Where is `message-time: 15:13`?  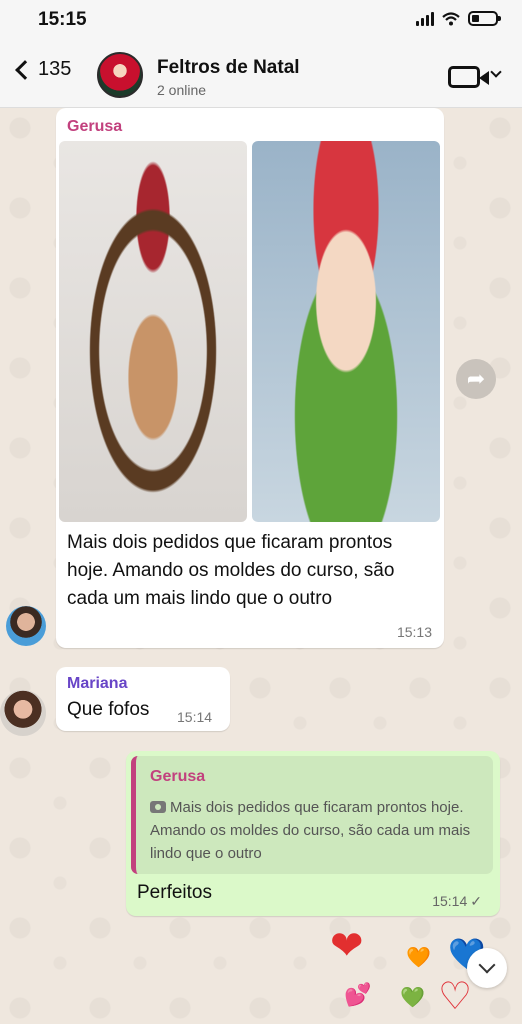
message-time: 15:13 is located at coordinates (414, 632).